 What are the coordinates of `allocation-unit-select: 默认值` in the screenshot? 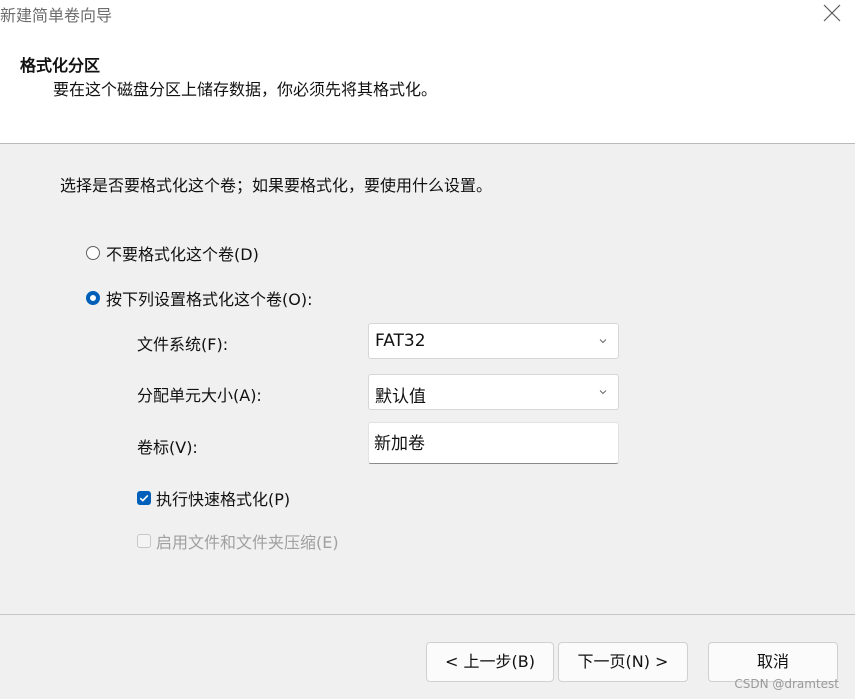 It's located at (493, 392).